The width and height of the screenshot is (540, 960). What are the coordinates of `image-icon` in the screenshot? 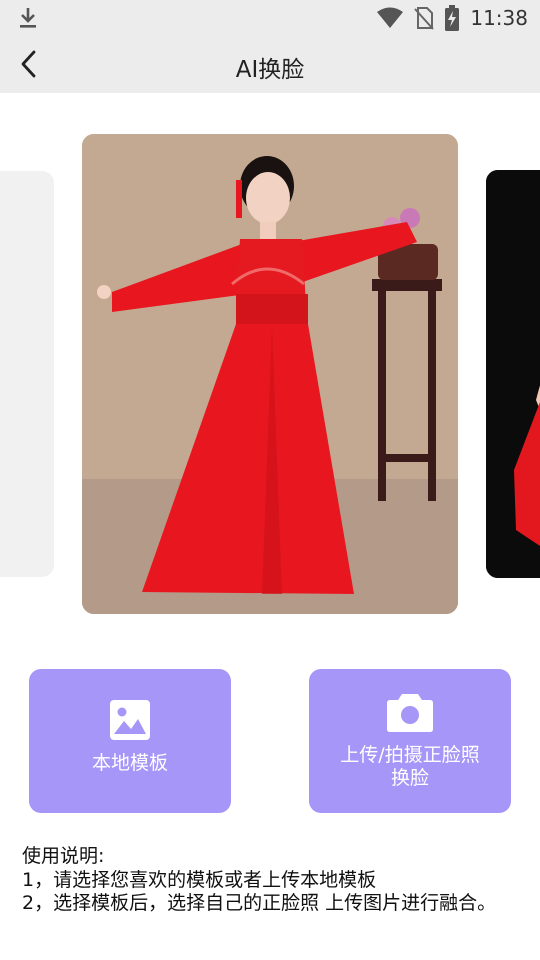 It's located at (130, 720).